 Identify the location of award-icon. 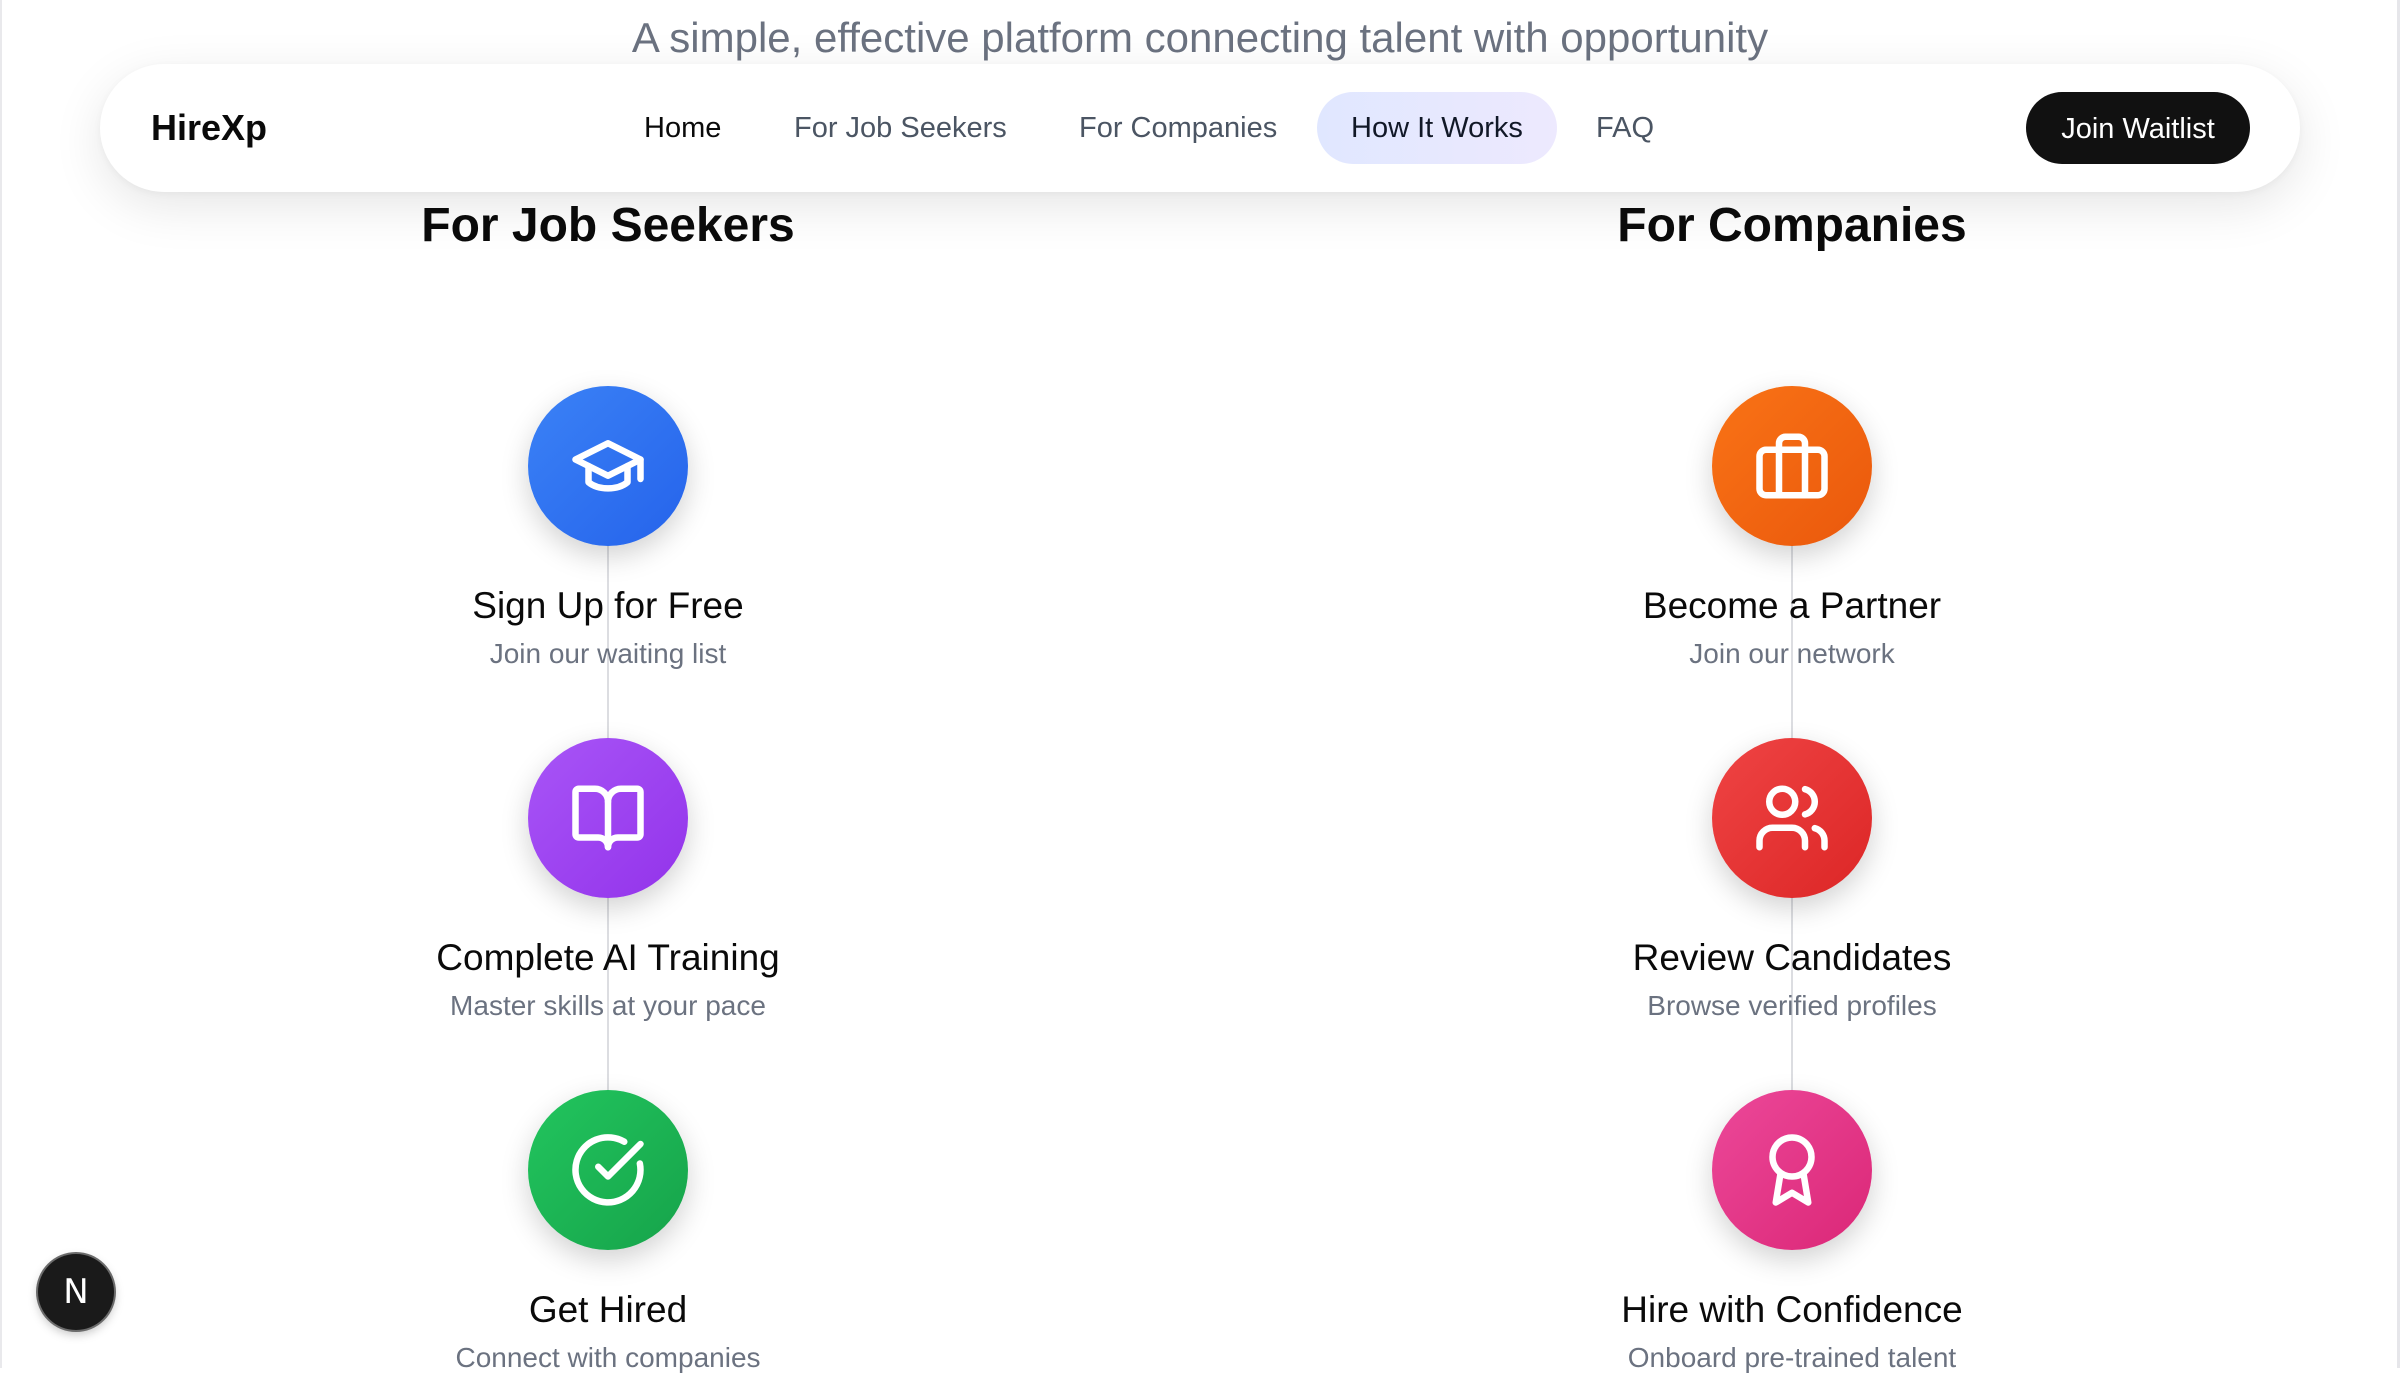
(1792, 1170).